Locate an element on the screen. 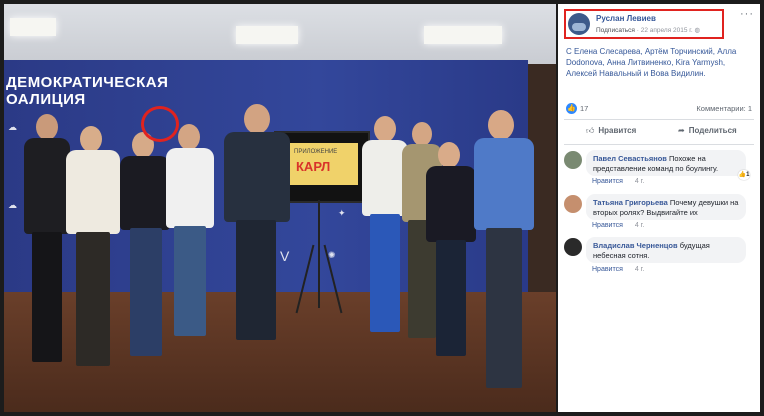 Image resolution: width=764 pixels, height=416 pixels. banner-title: ДЕМОКРАТИЧЕСКАЯ ОАЛИЦИЯ is located at coordinates (87, 91).